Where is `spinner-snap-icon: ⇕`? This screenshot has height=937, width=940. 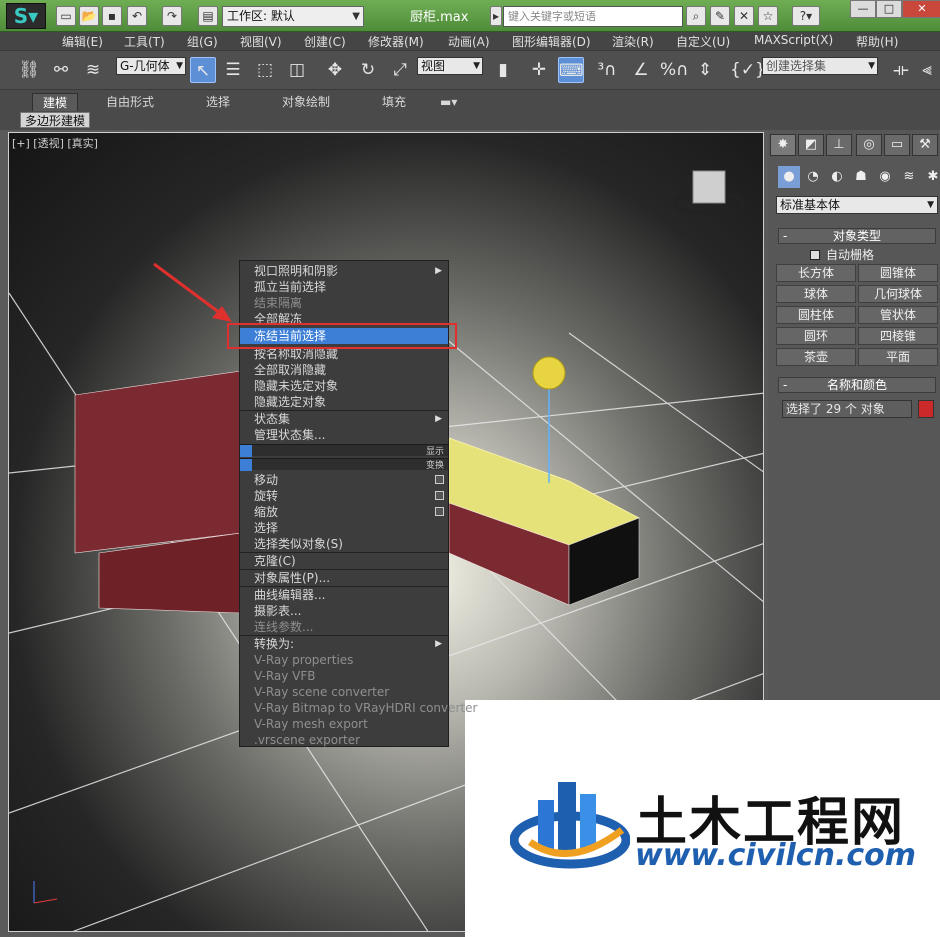
spinner-snap-icon: ⇕ is located at coordinates (705, 70).